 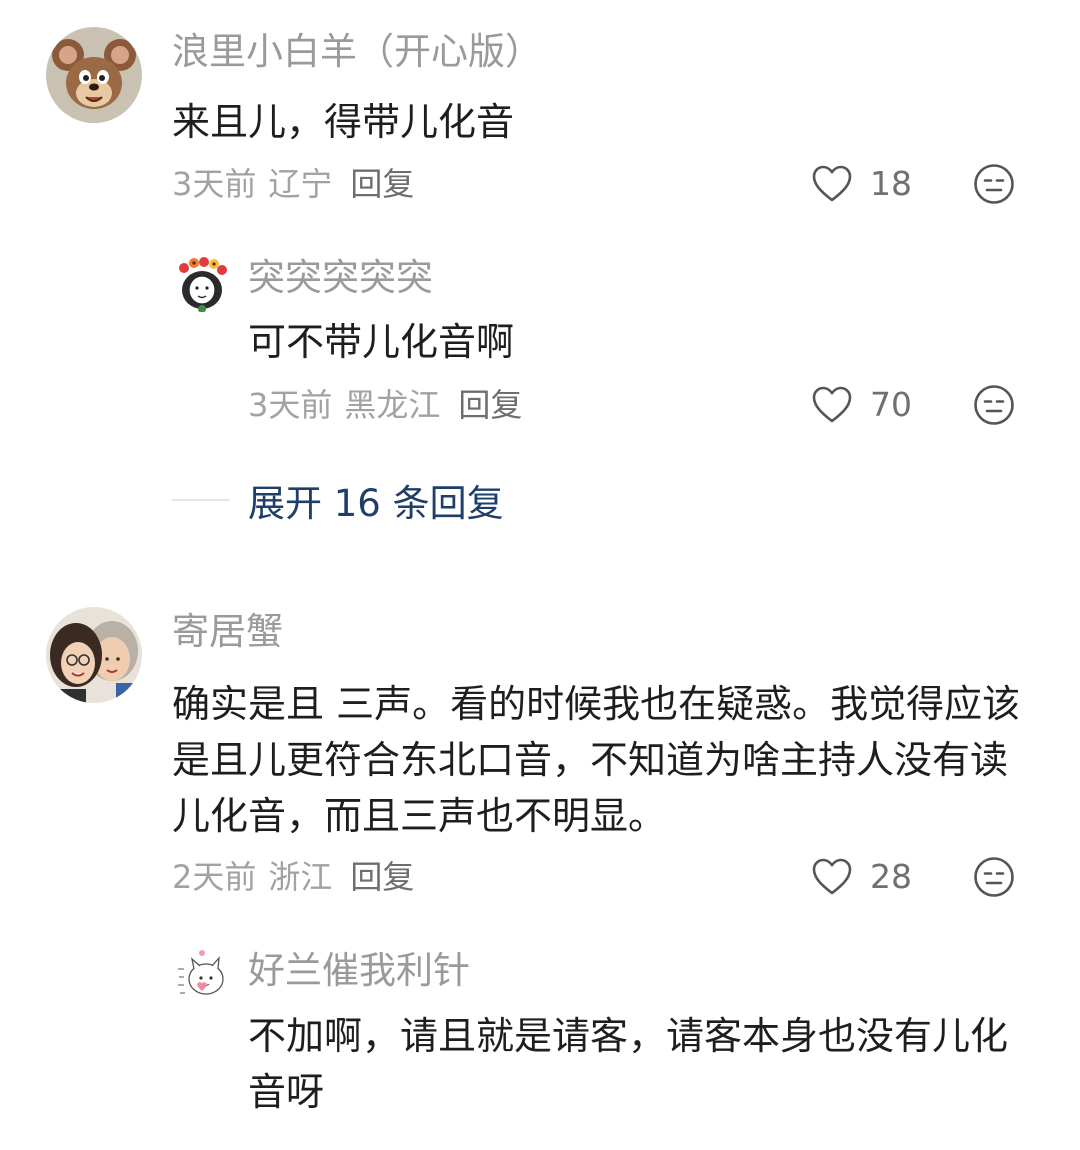 I want to click on comment-location: 辽宁, so click(x=300, y=184).